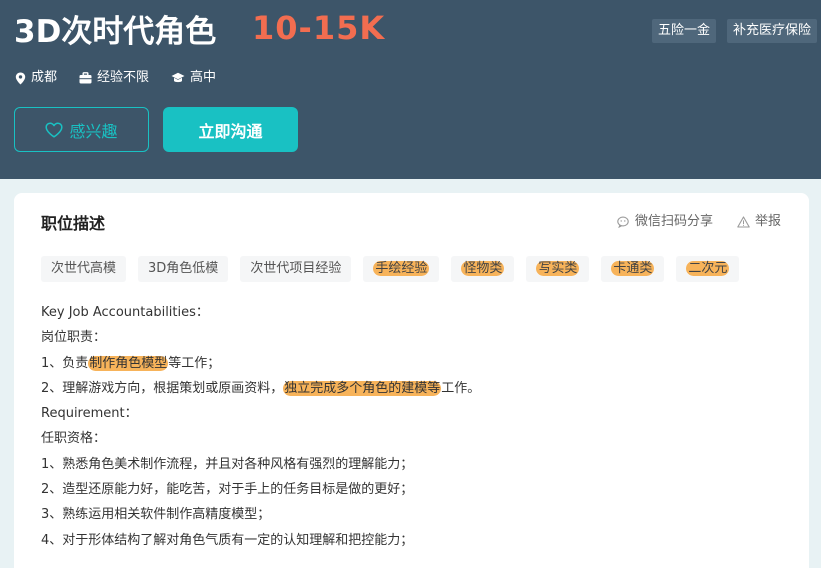 This screenshot has width=821, height=568. I want to click on description-line: 1、熟悉角色美术制作流程，并且对各种风格有强烈的理解能力；, so click(227, 464).